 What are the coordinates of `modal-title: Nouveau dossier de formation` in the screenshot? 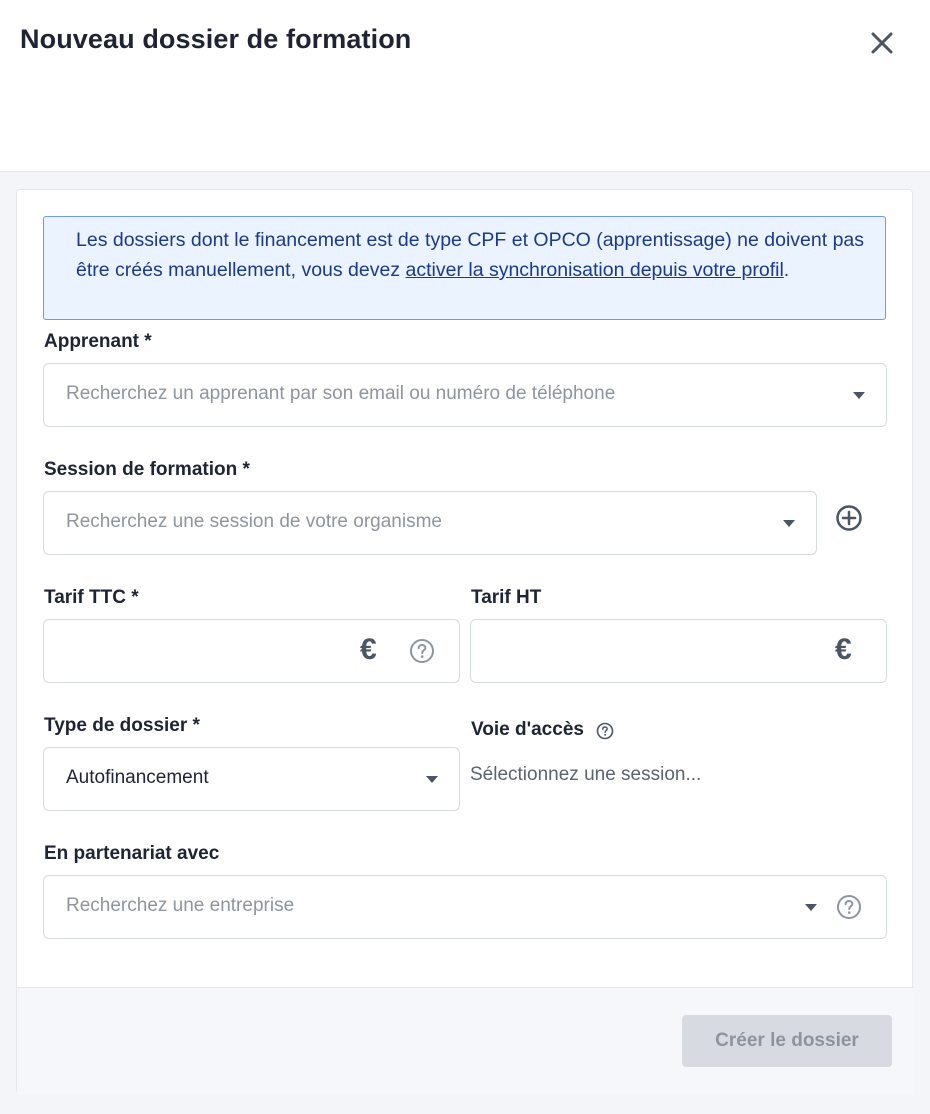 It's located at (216, 39).